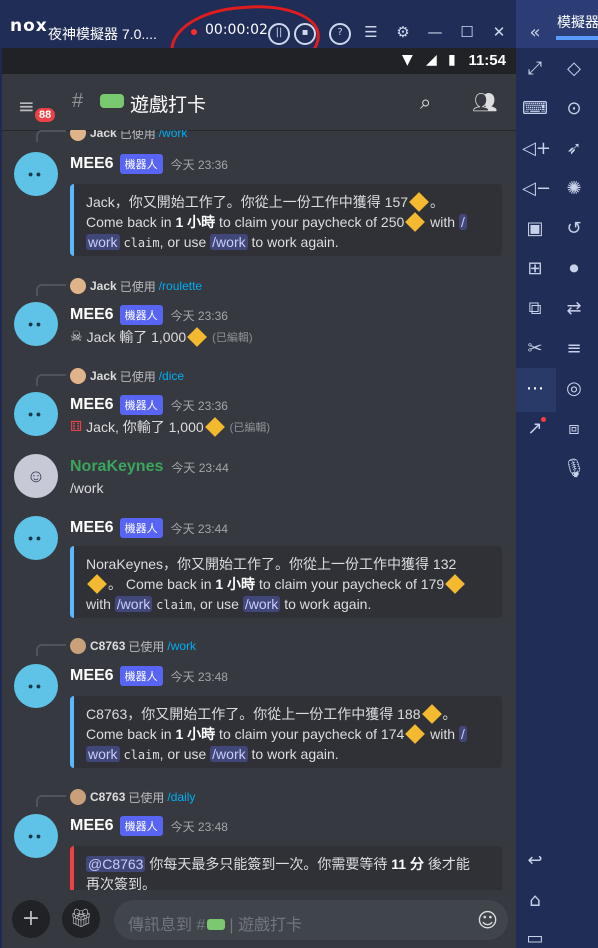 The image size is (598, 948). Describe the element at coordinates (36, 476) in the screenshot. I see `avatar: ☺` at that location.